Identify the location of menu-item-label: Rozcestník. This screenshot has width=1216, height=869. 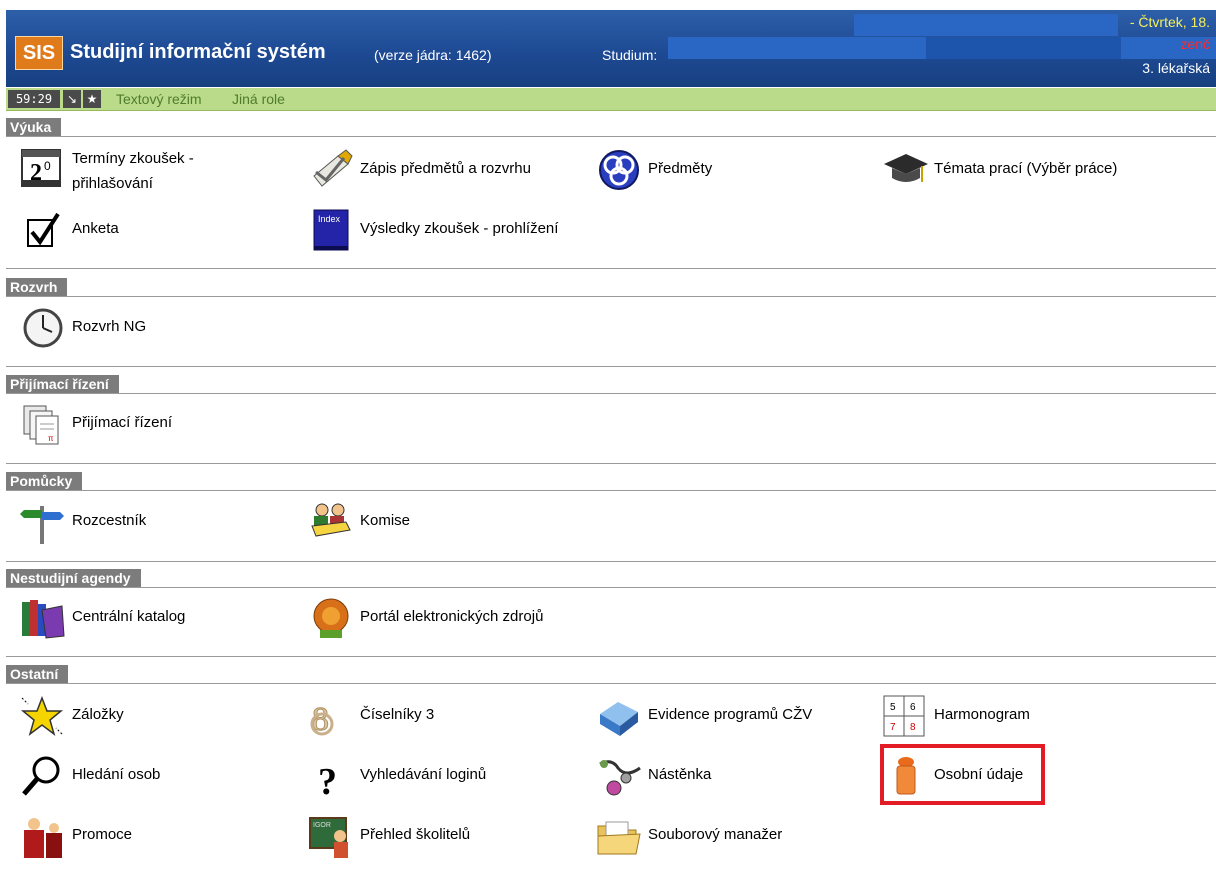
(109, 520).